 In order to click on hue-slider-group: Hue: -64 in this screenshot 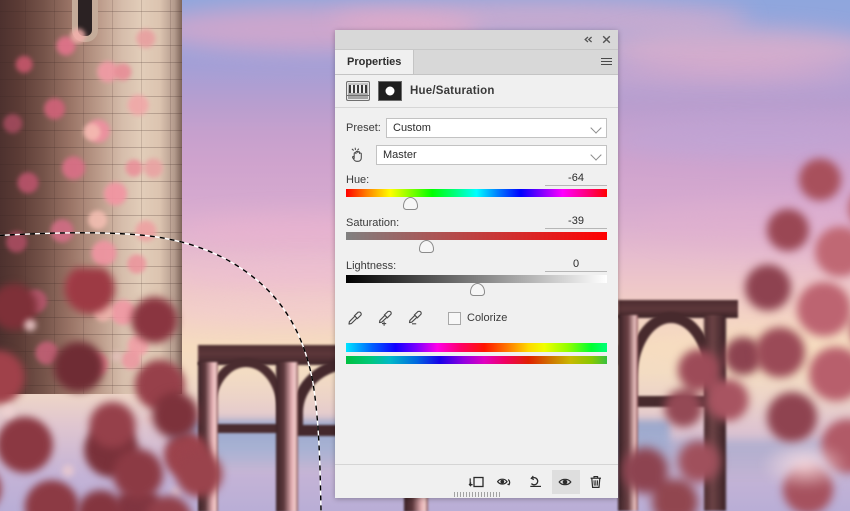, I will do `click(476, 191)`.